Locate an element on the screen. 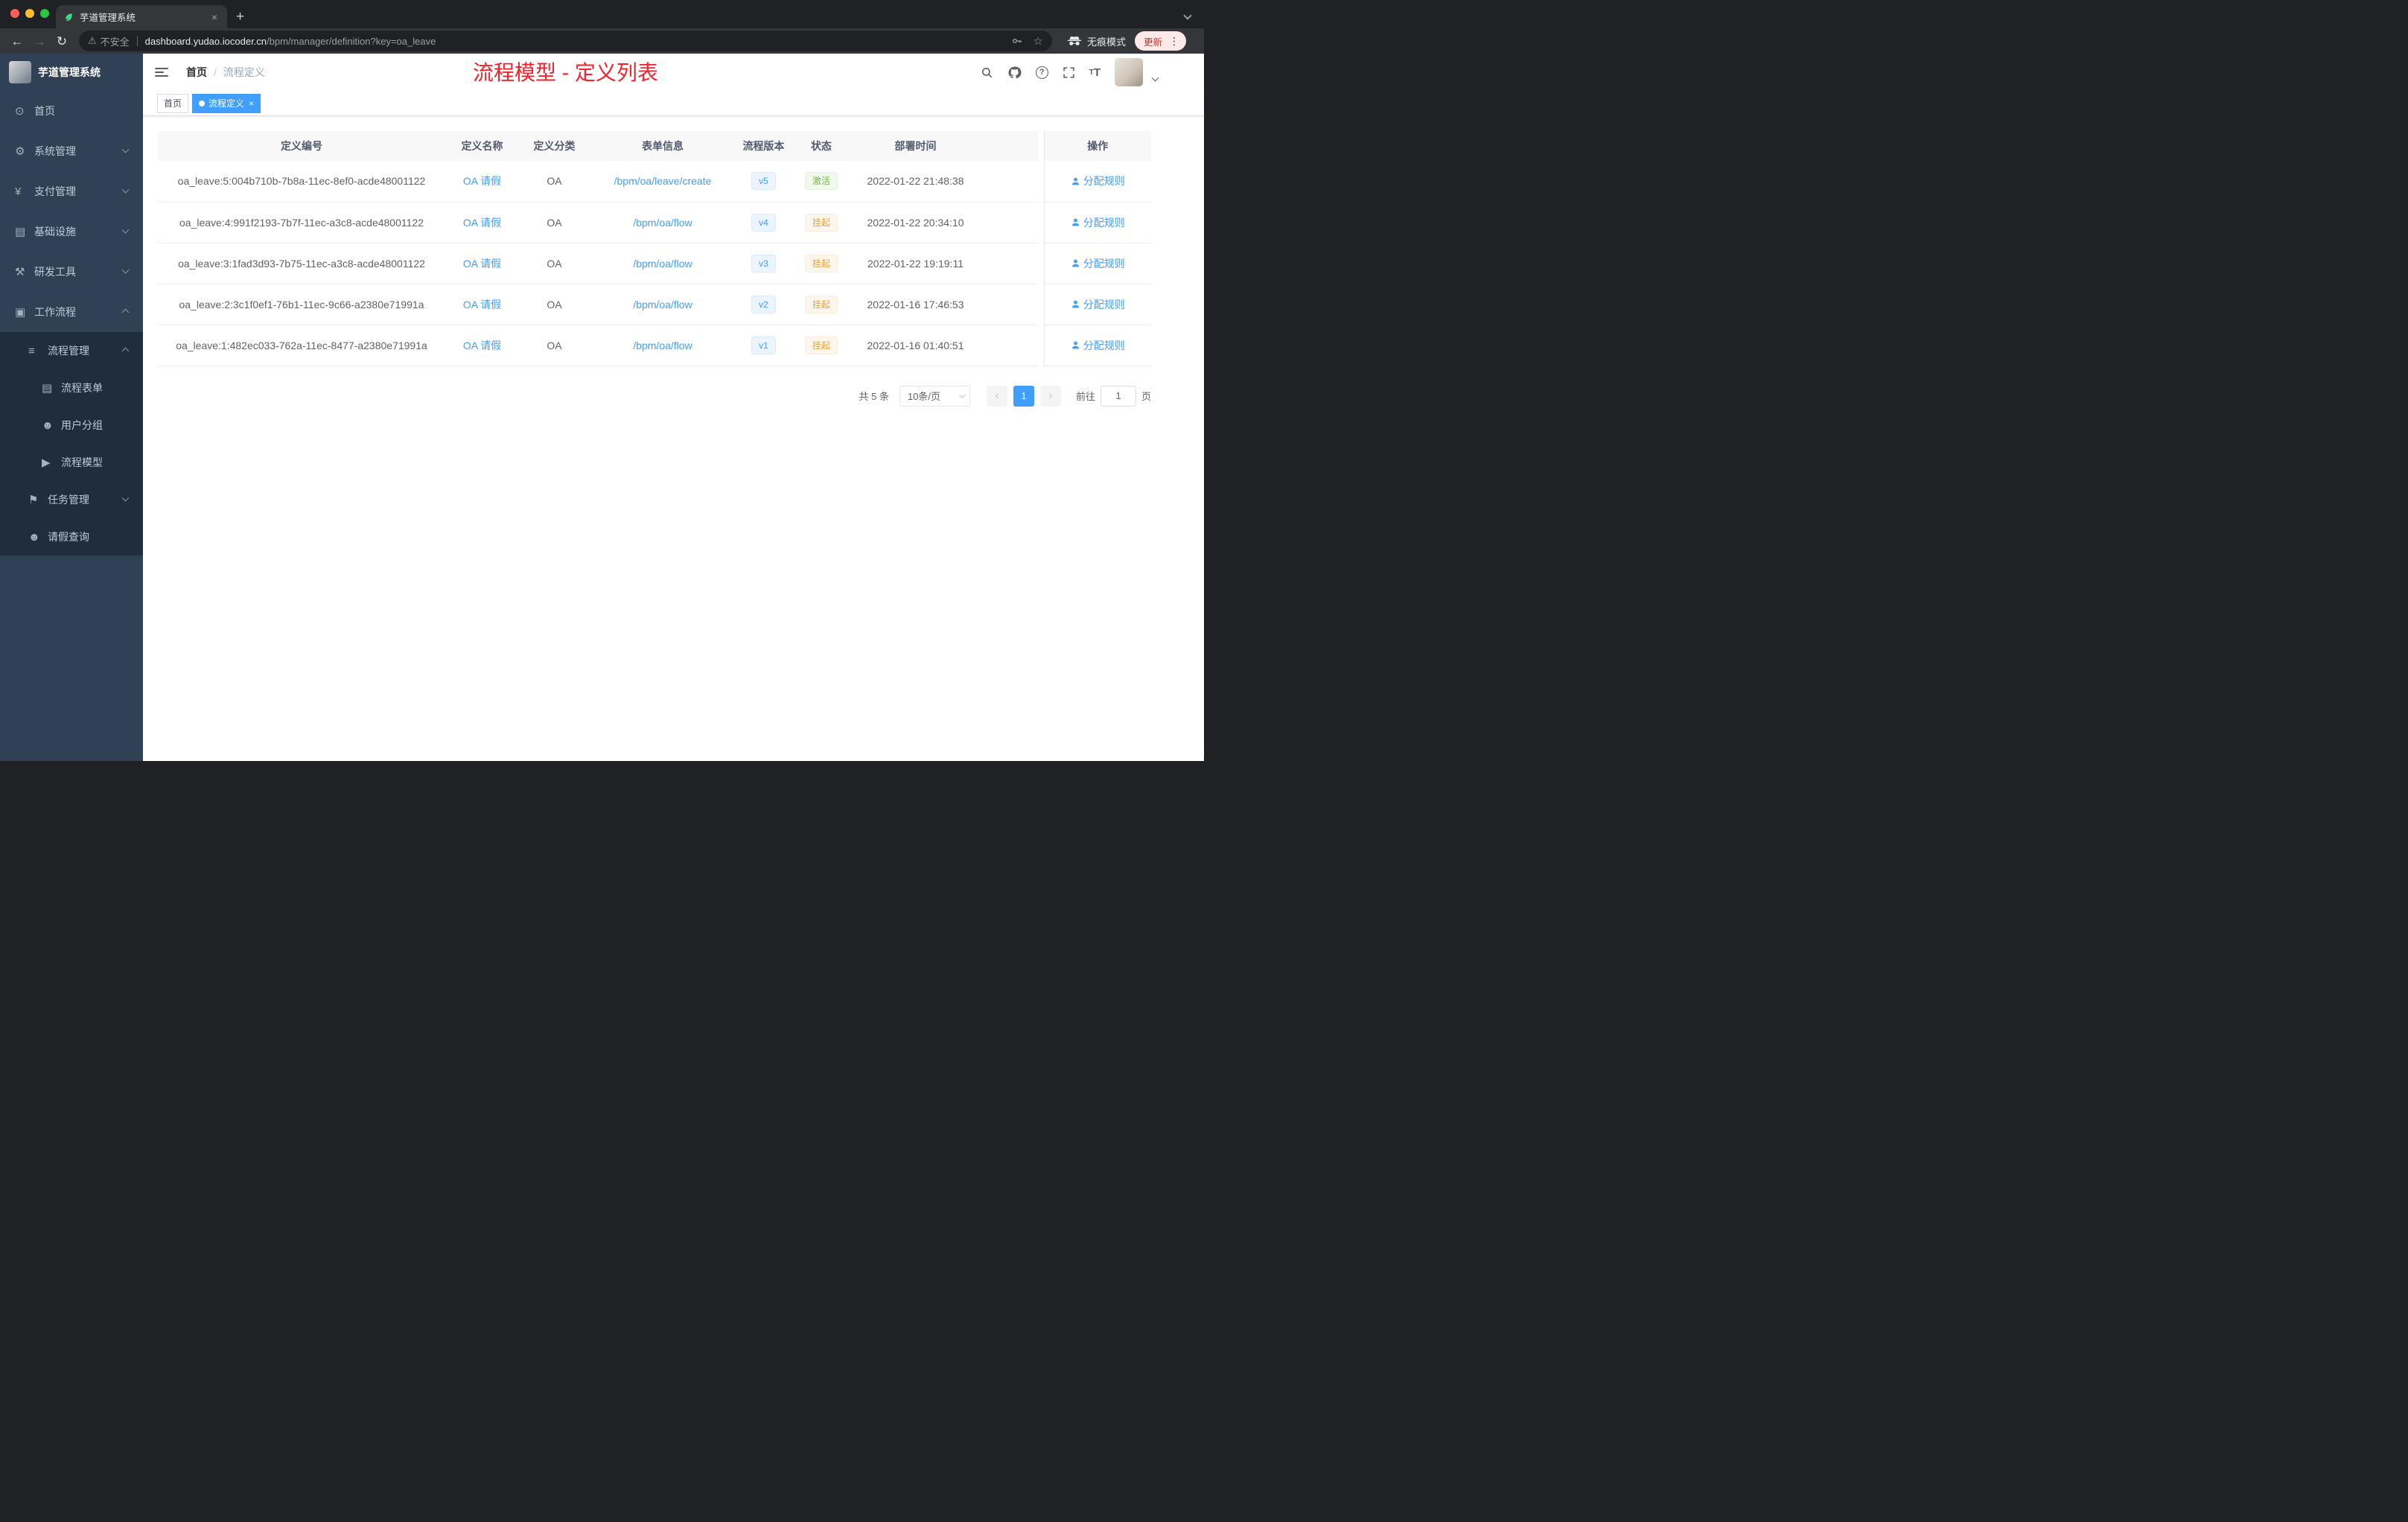 Image resolution: width=2408 pixels, height=1522 pixels. tag-close-icon: × is located at coordinates (251, 103).